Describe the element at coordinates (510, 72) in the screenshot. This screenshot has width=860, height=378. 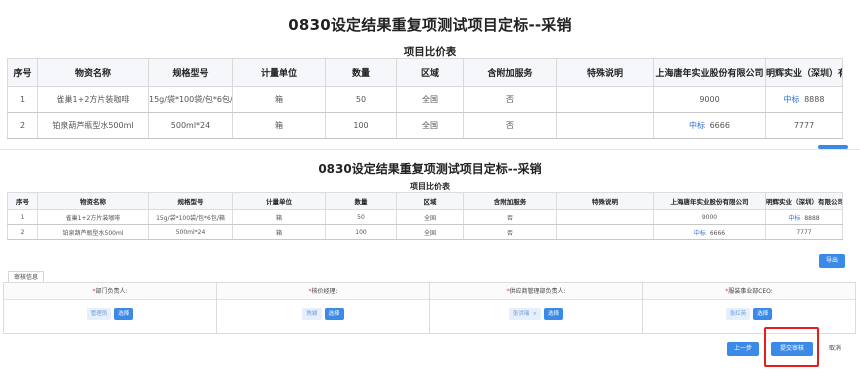
I see `header-service: 含附加服务` at that location.